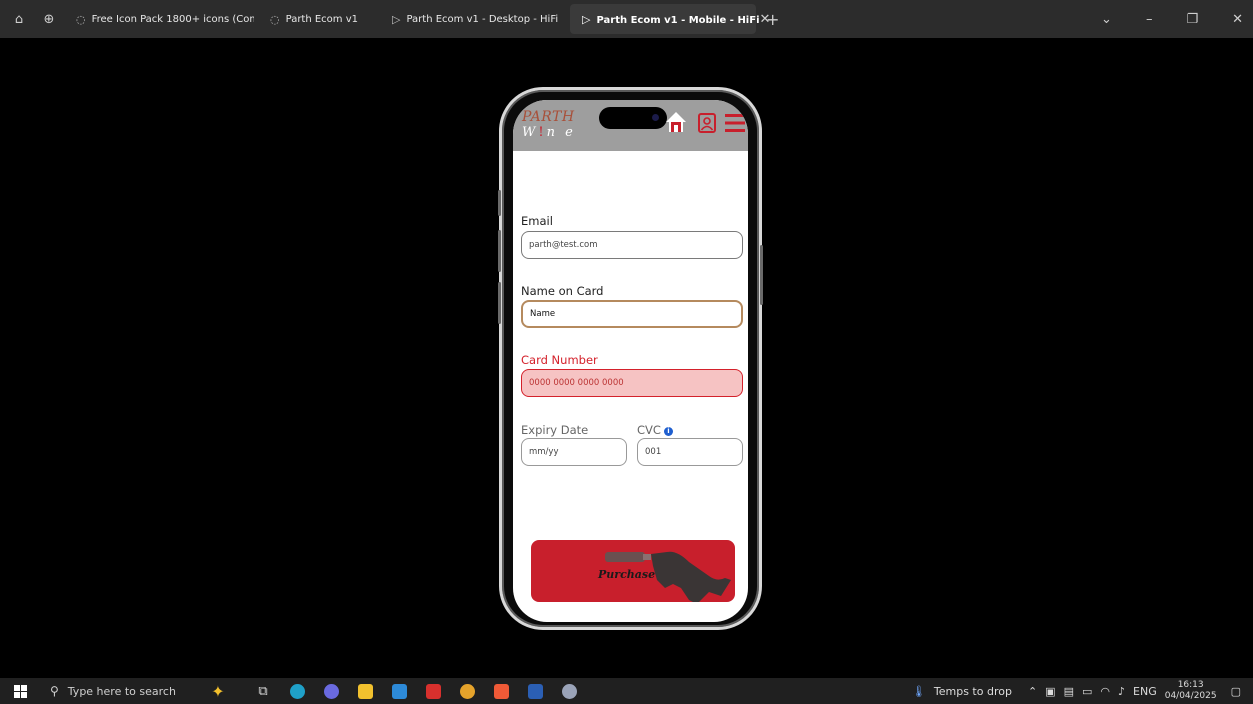 The image size is (1253, 704). What do you see at coordinates (574, 452) in the screenshot?
I see `expiry-date-field: mm/yy` at bounding box center [574, 452].